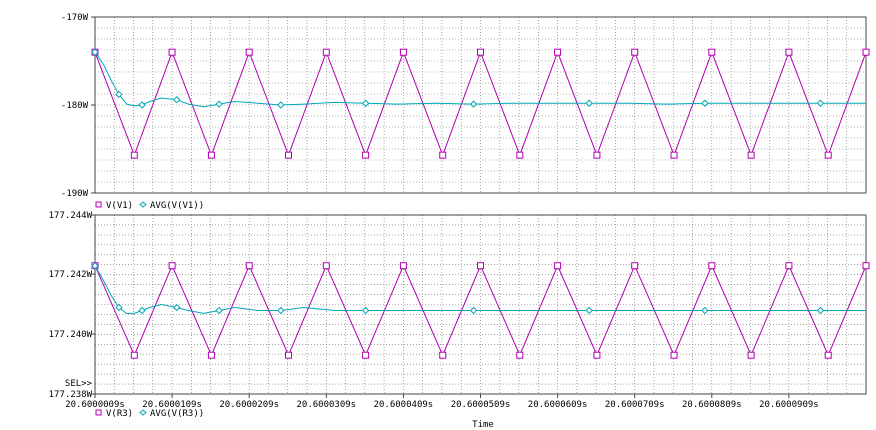 This screenshot has width=876, height=430. I want to click on bottom-y-tick-label: 177.242W, so click(71, 275).